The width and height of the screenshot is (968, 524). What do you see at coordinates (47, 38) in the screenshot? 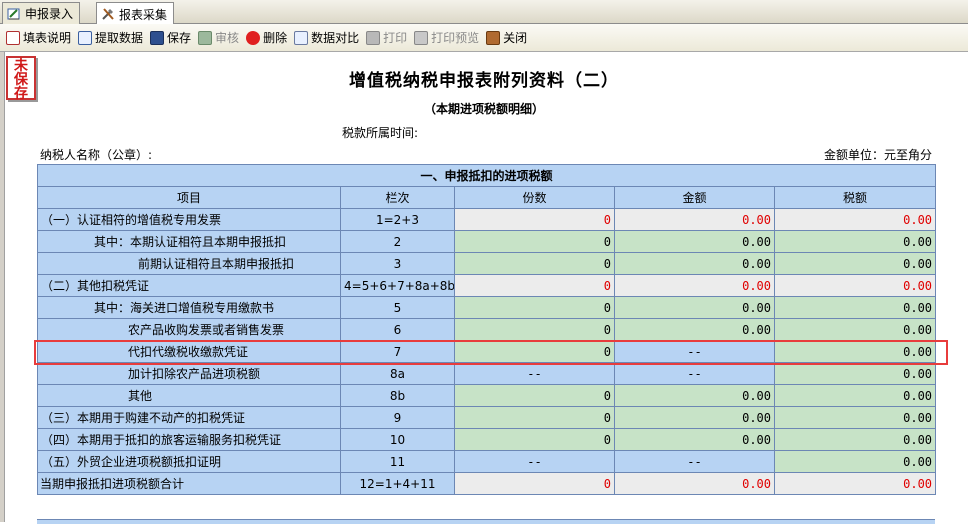
I see `fill-help-label: 填表说明` at bounding box center [47, 38].